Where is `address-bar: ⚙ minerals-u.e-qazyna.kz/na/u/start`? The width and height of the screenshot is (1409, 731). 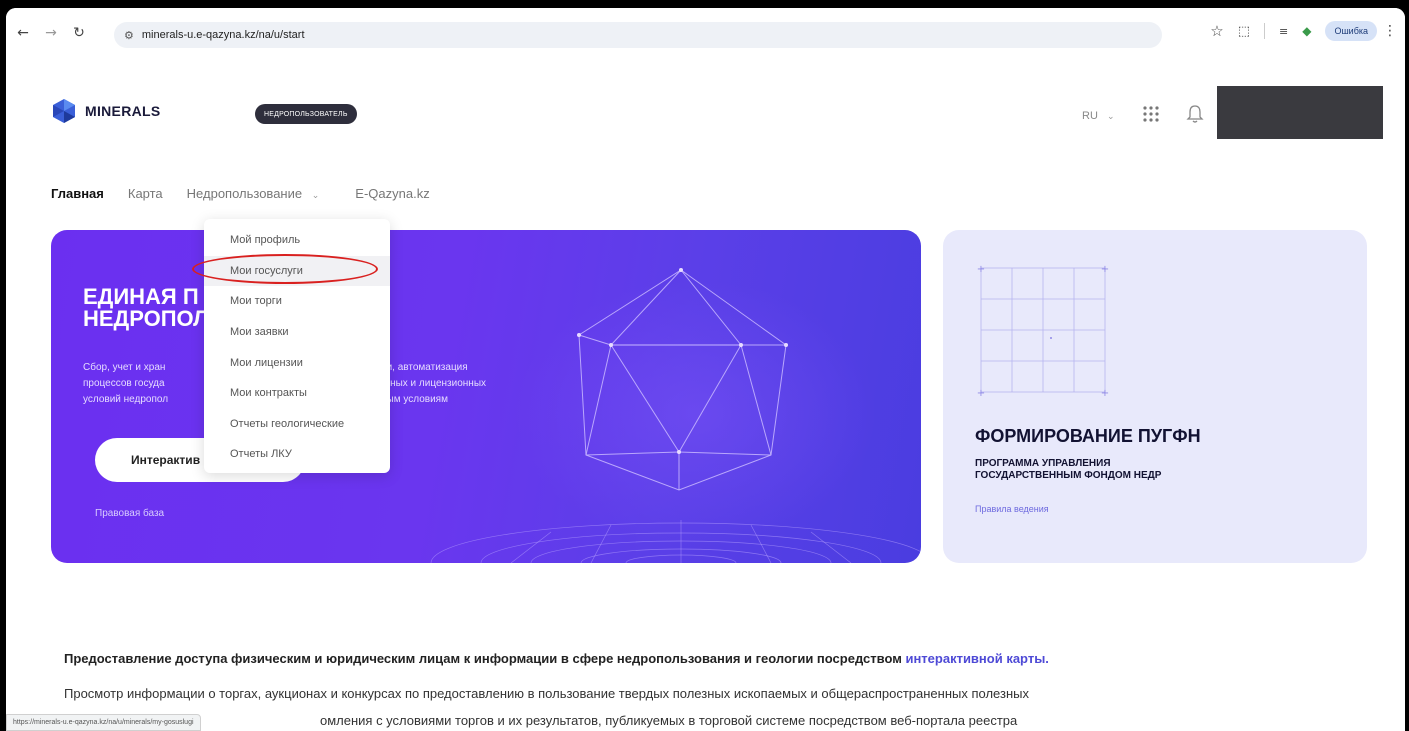 address-bar: ⚙ minerals-u.e-qazyna.kz/na/u/start is located at coordinates (638, 35).